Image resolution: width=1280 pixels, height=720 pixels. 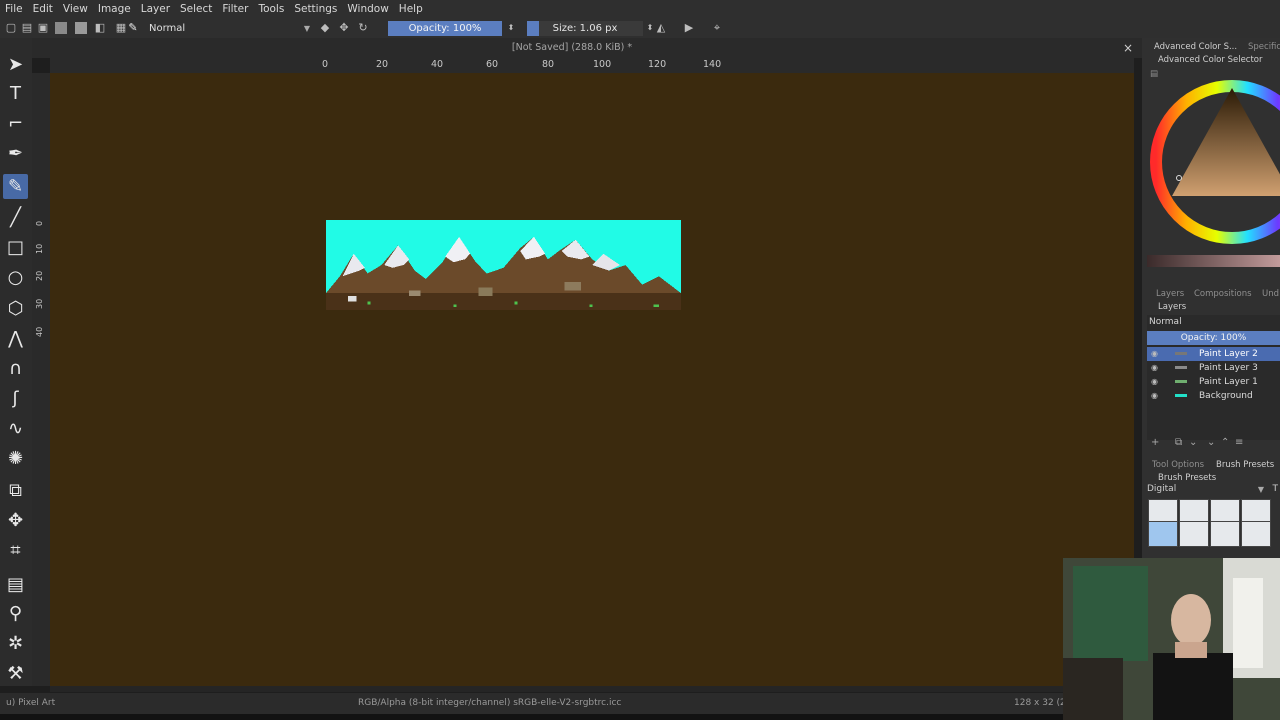 I want to click on chevron-down-icon: ⌄, so click(x=1193, y=442).